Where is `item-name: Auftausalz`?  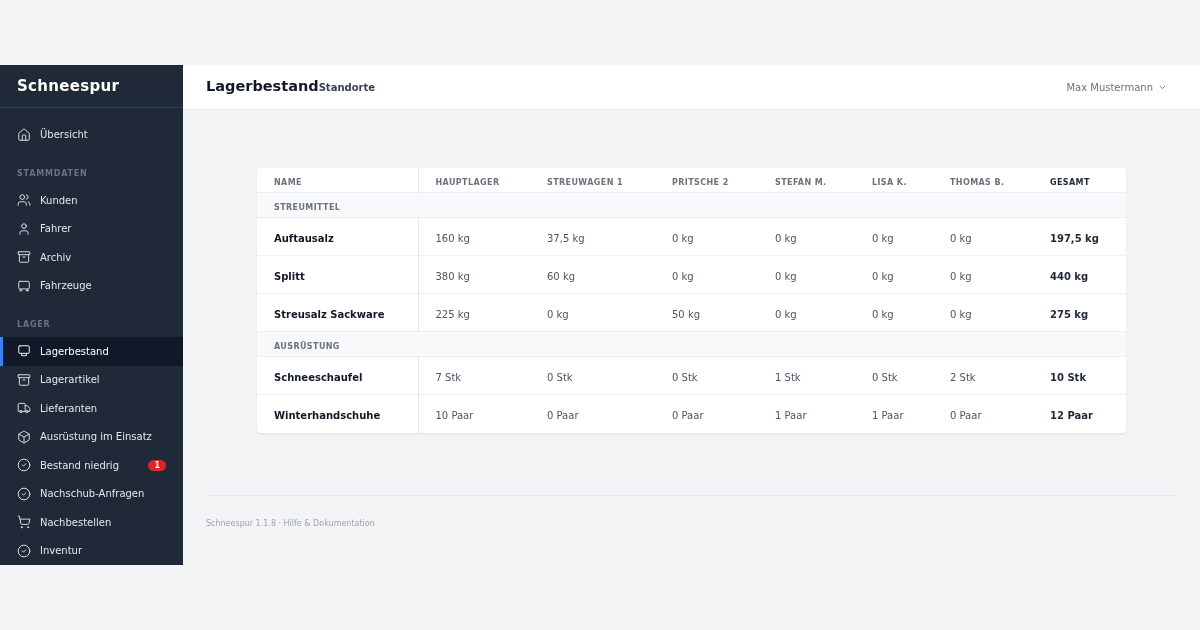 item-name: Auftausalz is located at coordinates (304, 238).